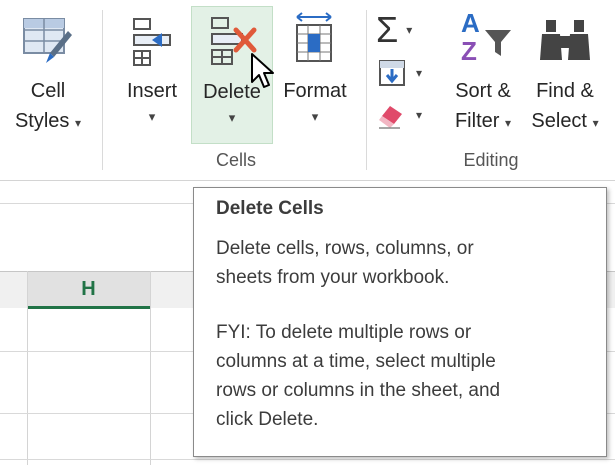 Image resolution: width=615 pixels, height=465 pixels. I want to click on cell-styles-icon, so click(48, 41).